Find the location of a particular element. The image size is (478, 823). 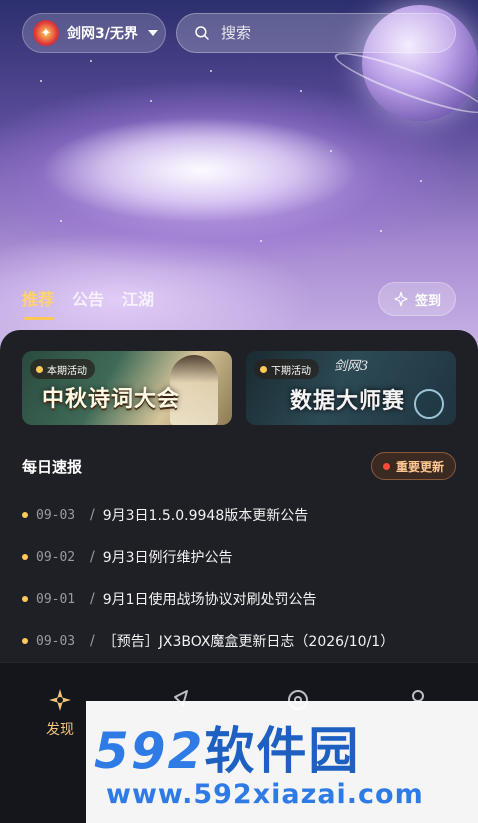

search-bar is located at coordinates (316, 33).